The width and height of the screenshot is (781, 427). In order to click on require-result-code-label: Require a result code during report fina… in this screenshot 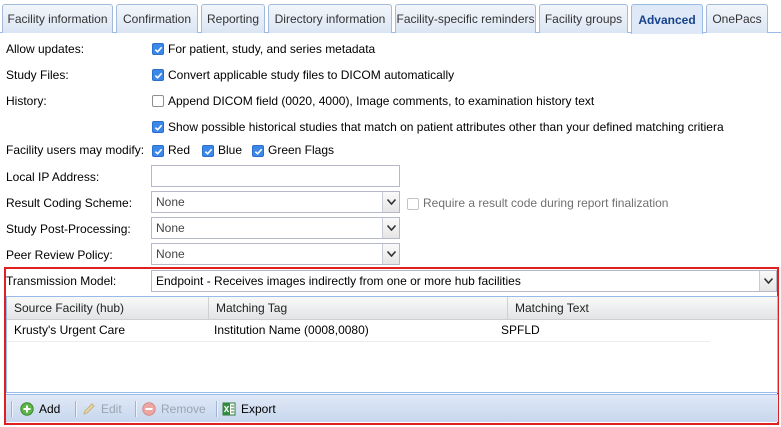, I will do `click(546, 203)`.